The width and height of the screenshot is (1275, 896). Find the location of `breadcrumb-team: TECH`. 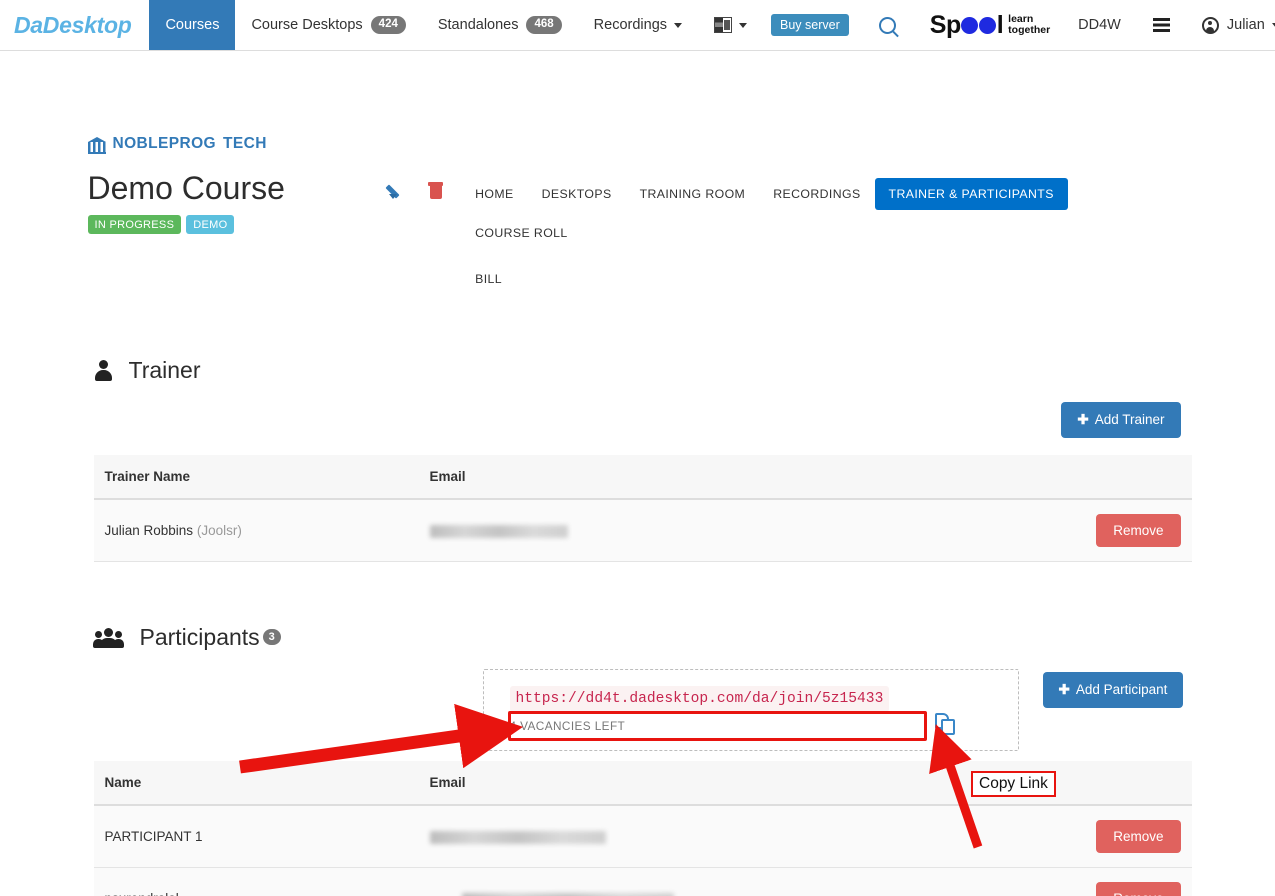

breadcrumb-team: TECH is located at coordinates (245, 144).